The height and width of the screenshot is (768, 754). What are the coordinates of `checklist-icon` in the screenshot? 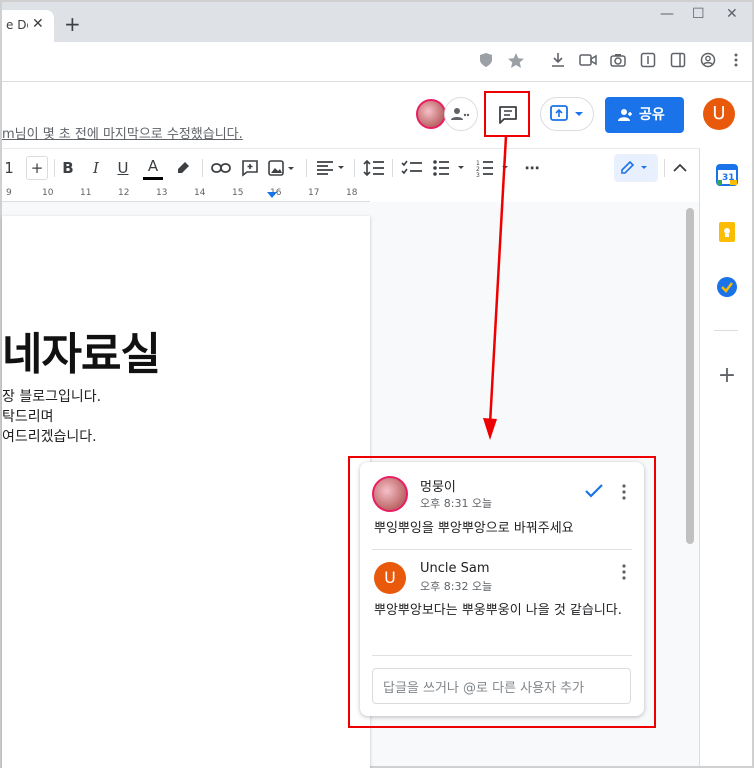 It's located at (412, 168).